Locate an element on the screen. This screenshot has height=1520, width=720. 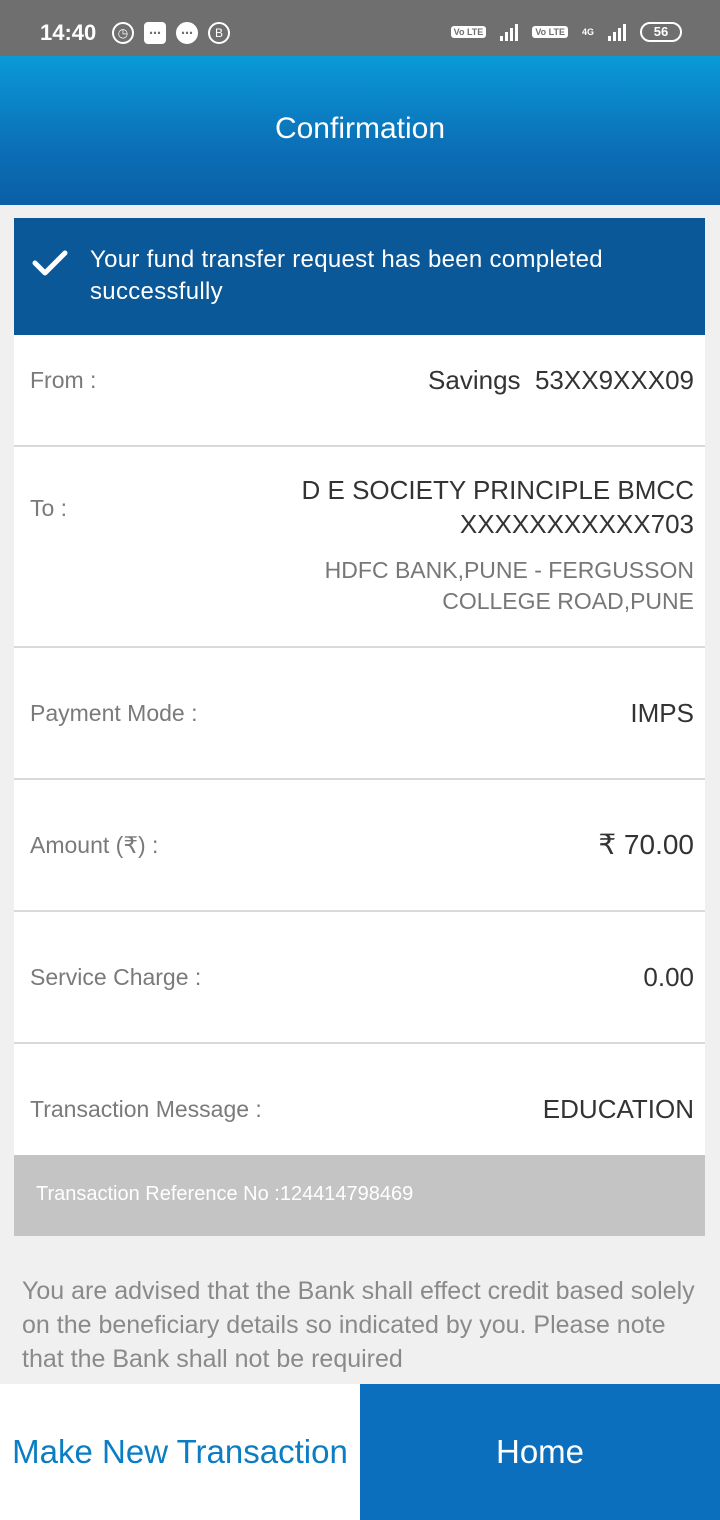
volte-icon: Vo LTE is located at coordinates (468, 32).